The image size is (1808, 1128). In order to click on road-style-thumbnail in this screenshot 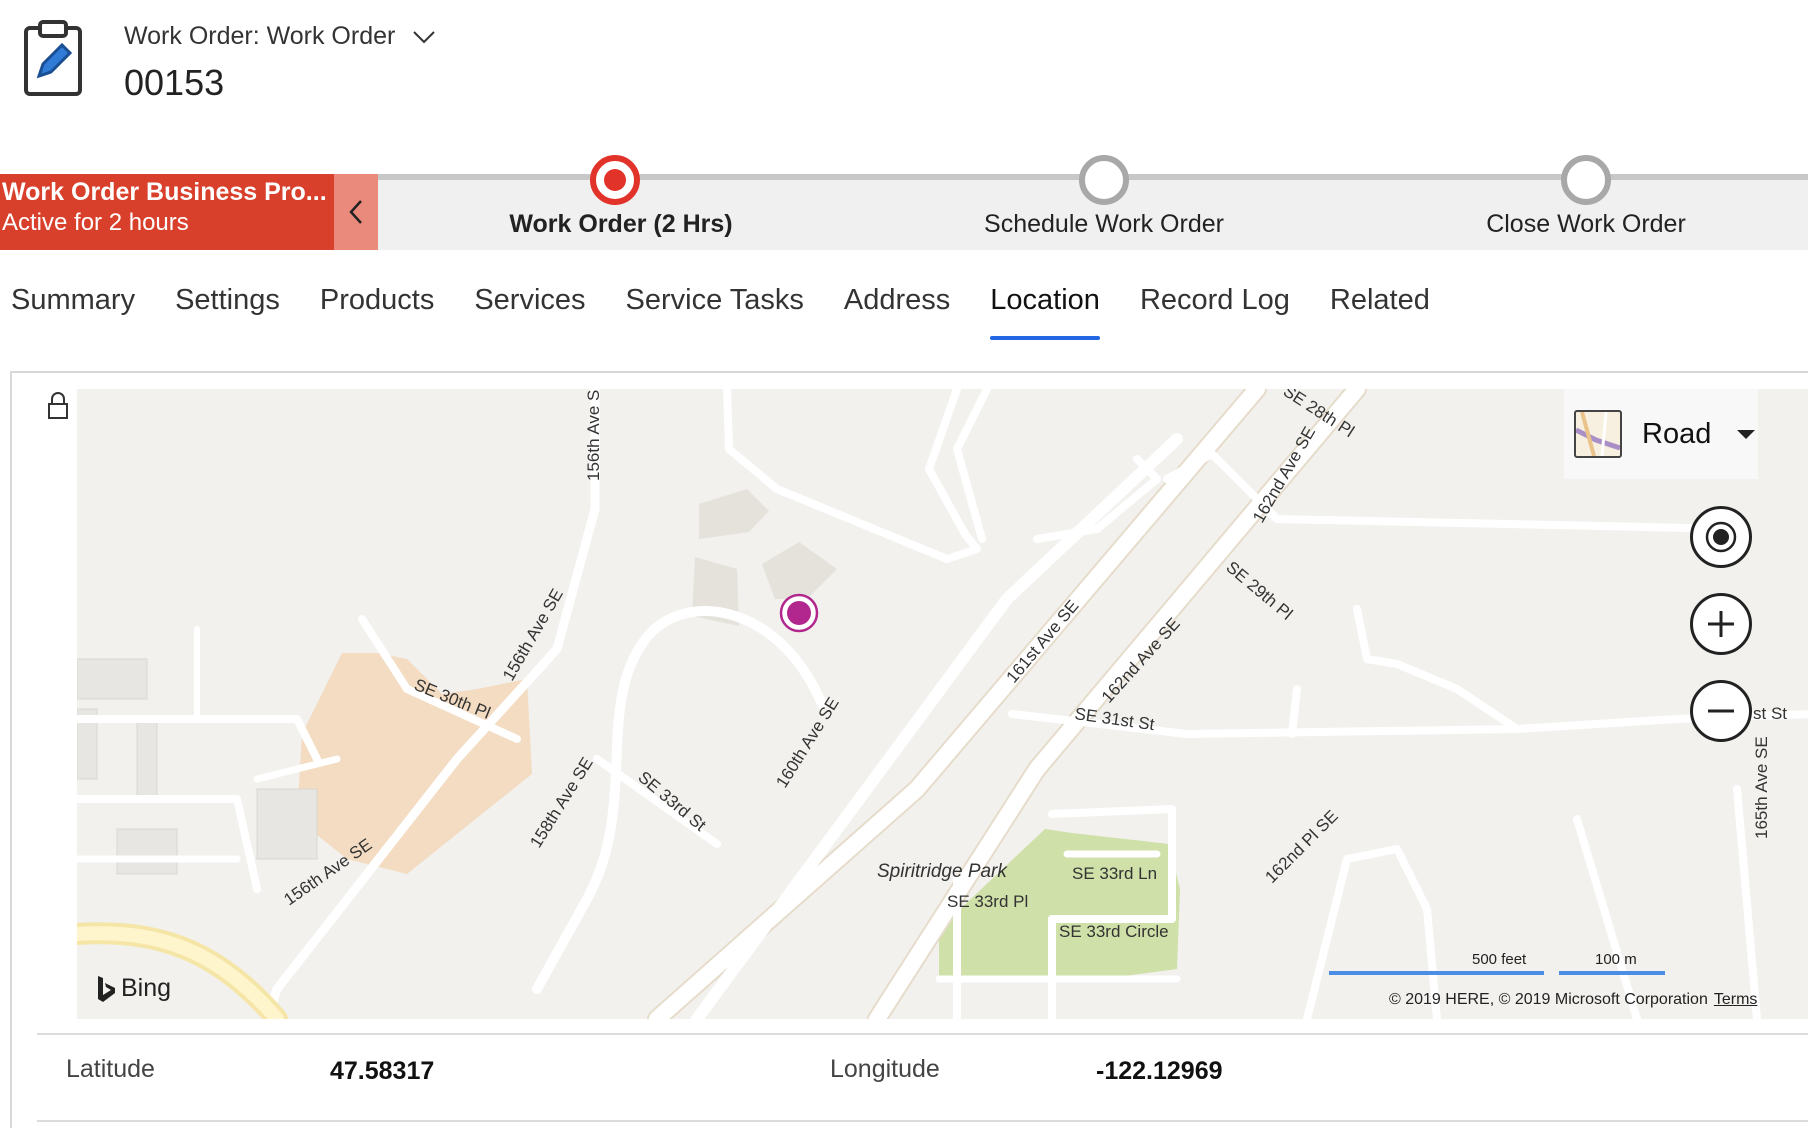, I will do `click(1598, 434)`.